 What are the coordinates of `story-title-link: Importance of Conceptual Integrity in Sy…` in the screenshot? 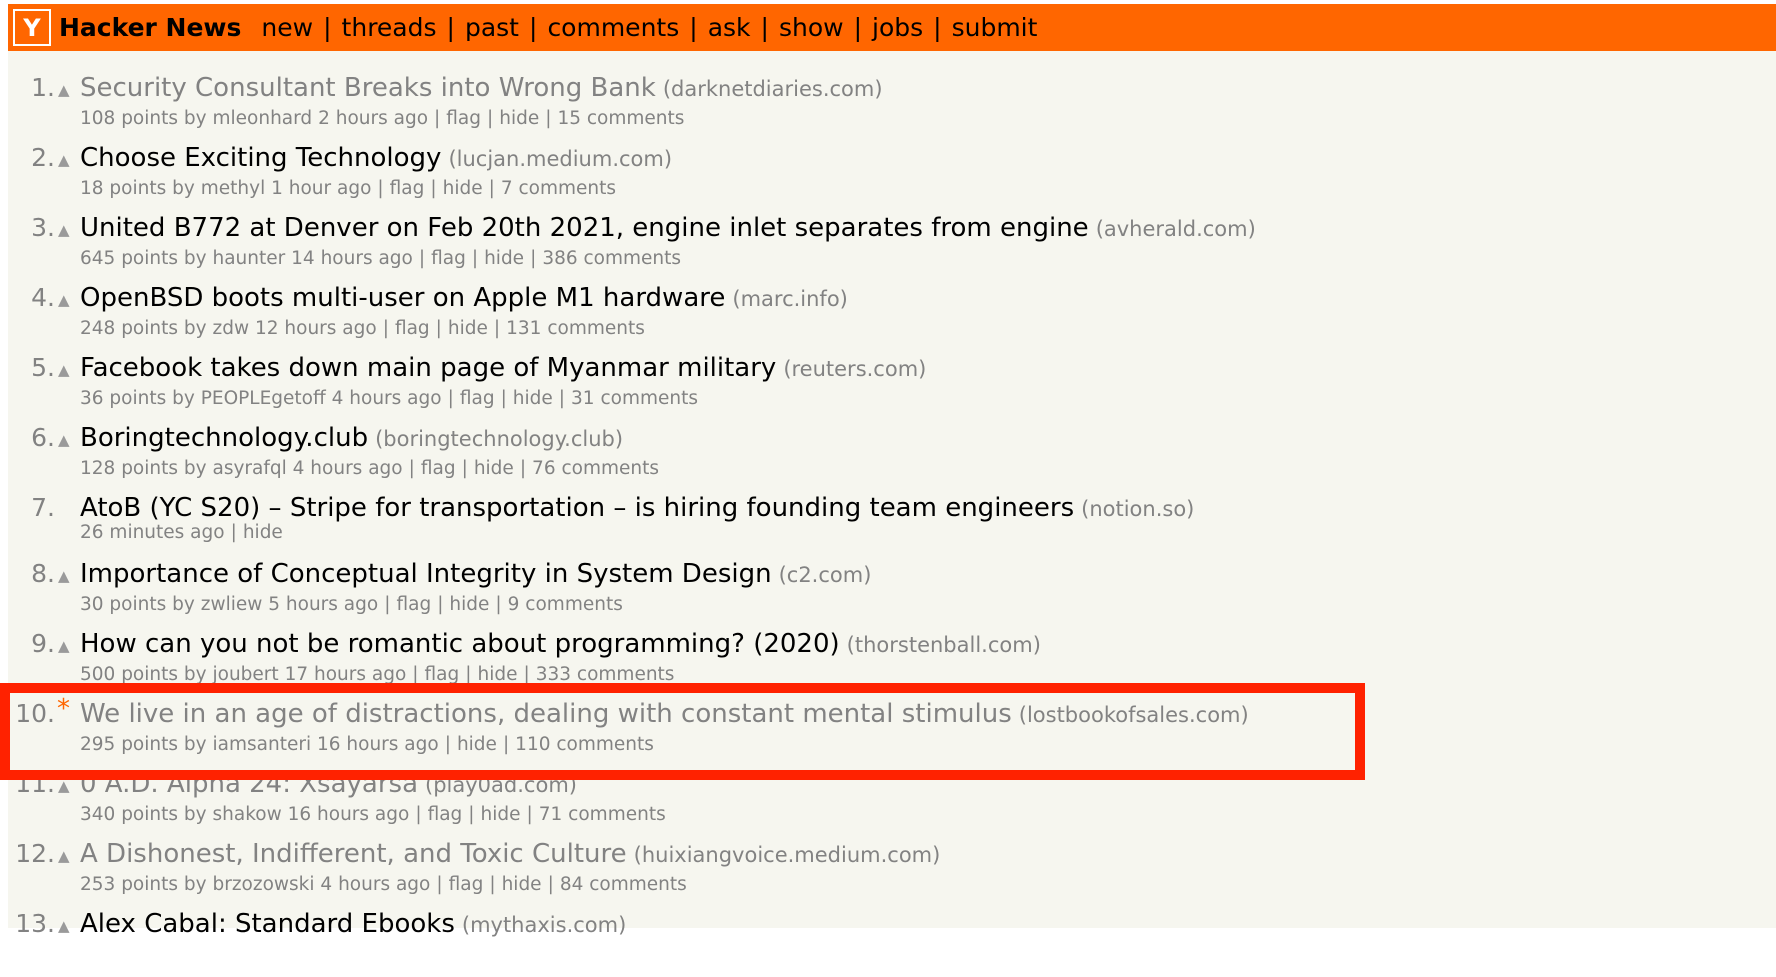 It's located at (426, 574).